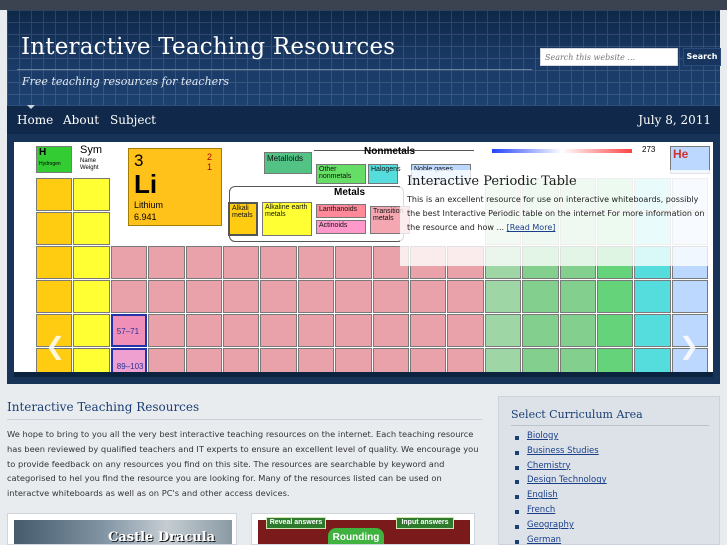  What do you see at coordinates (103, 407) in the screenshot?
I see `content-title: Interactive Teaching Resources` at bounding box center [103, 407].